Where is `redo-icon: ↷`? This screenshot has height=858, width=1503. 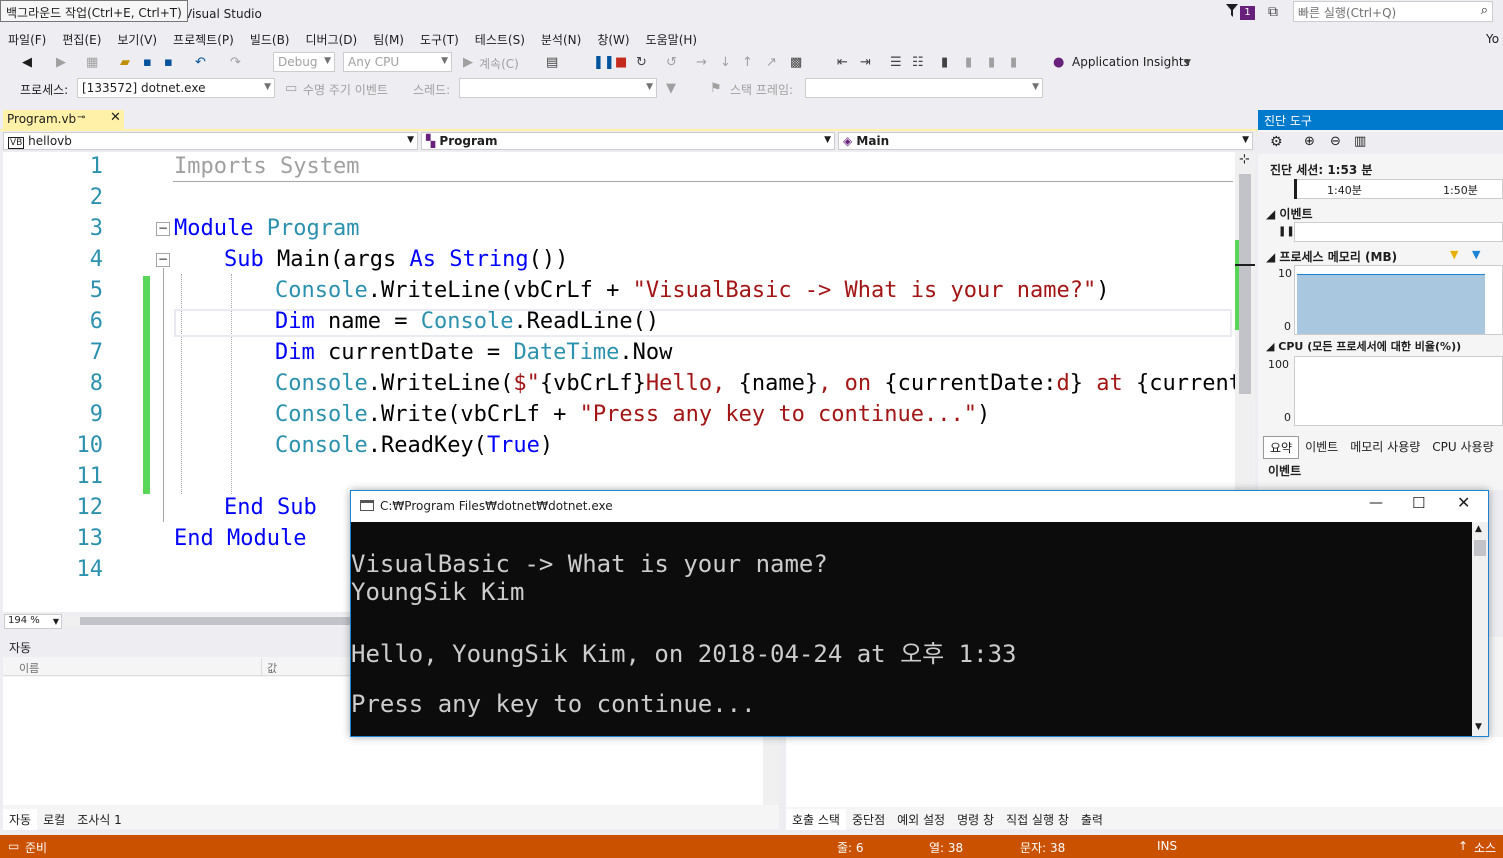 redo-icon: ↷ is located at coordinates (235, 62).